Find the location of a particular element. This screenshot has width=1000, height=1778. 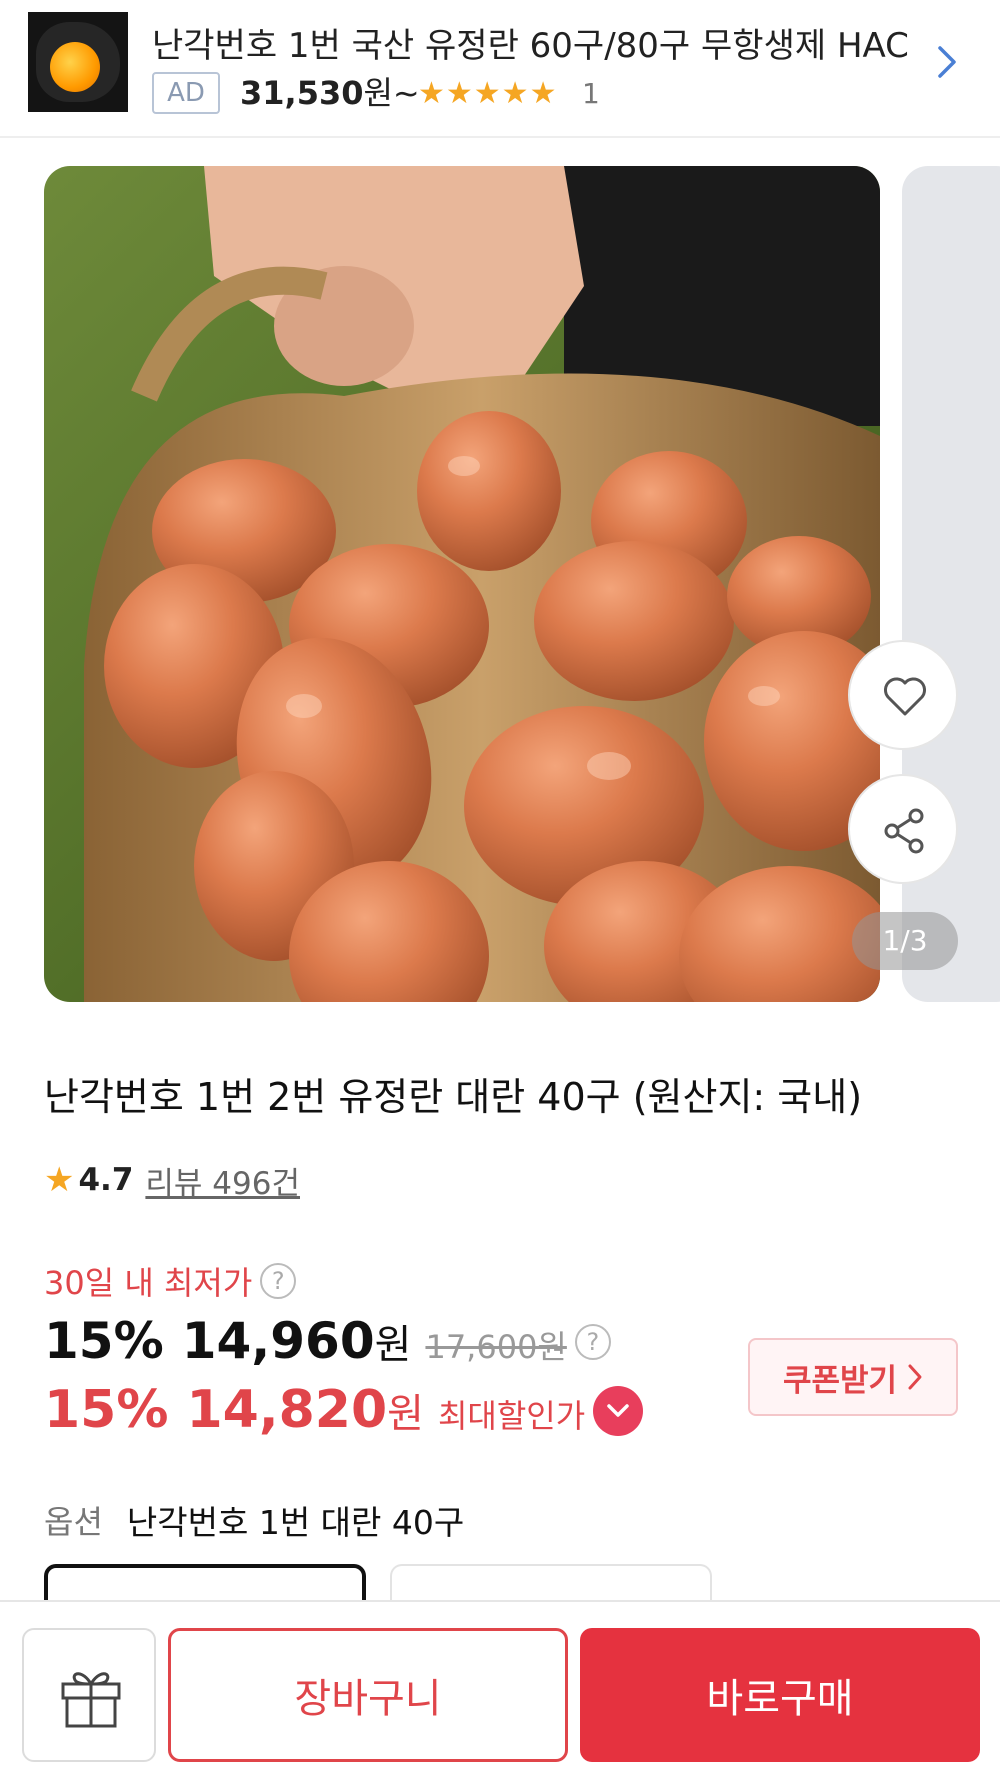

chevron-down-icon is located at coordinates (618, 1410).